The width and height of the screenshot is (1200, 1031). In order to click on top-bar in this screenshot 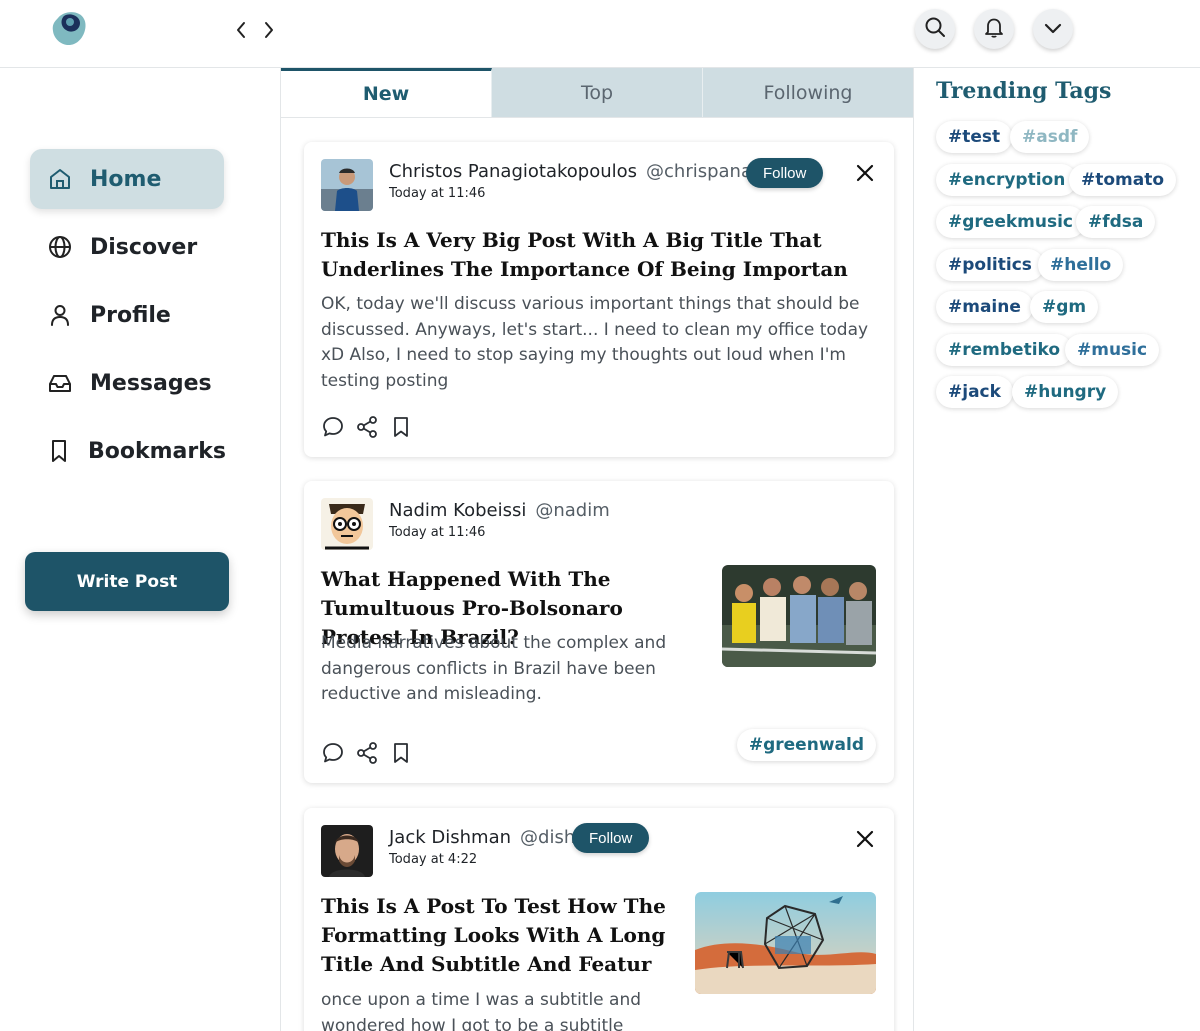, I will do `click(600, 34)`.